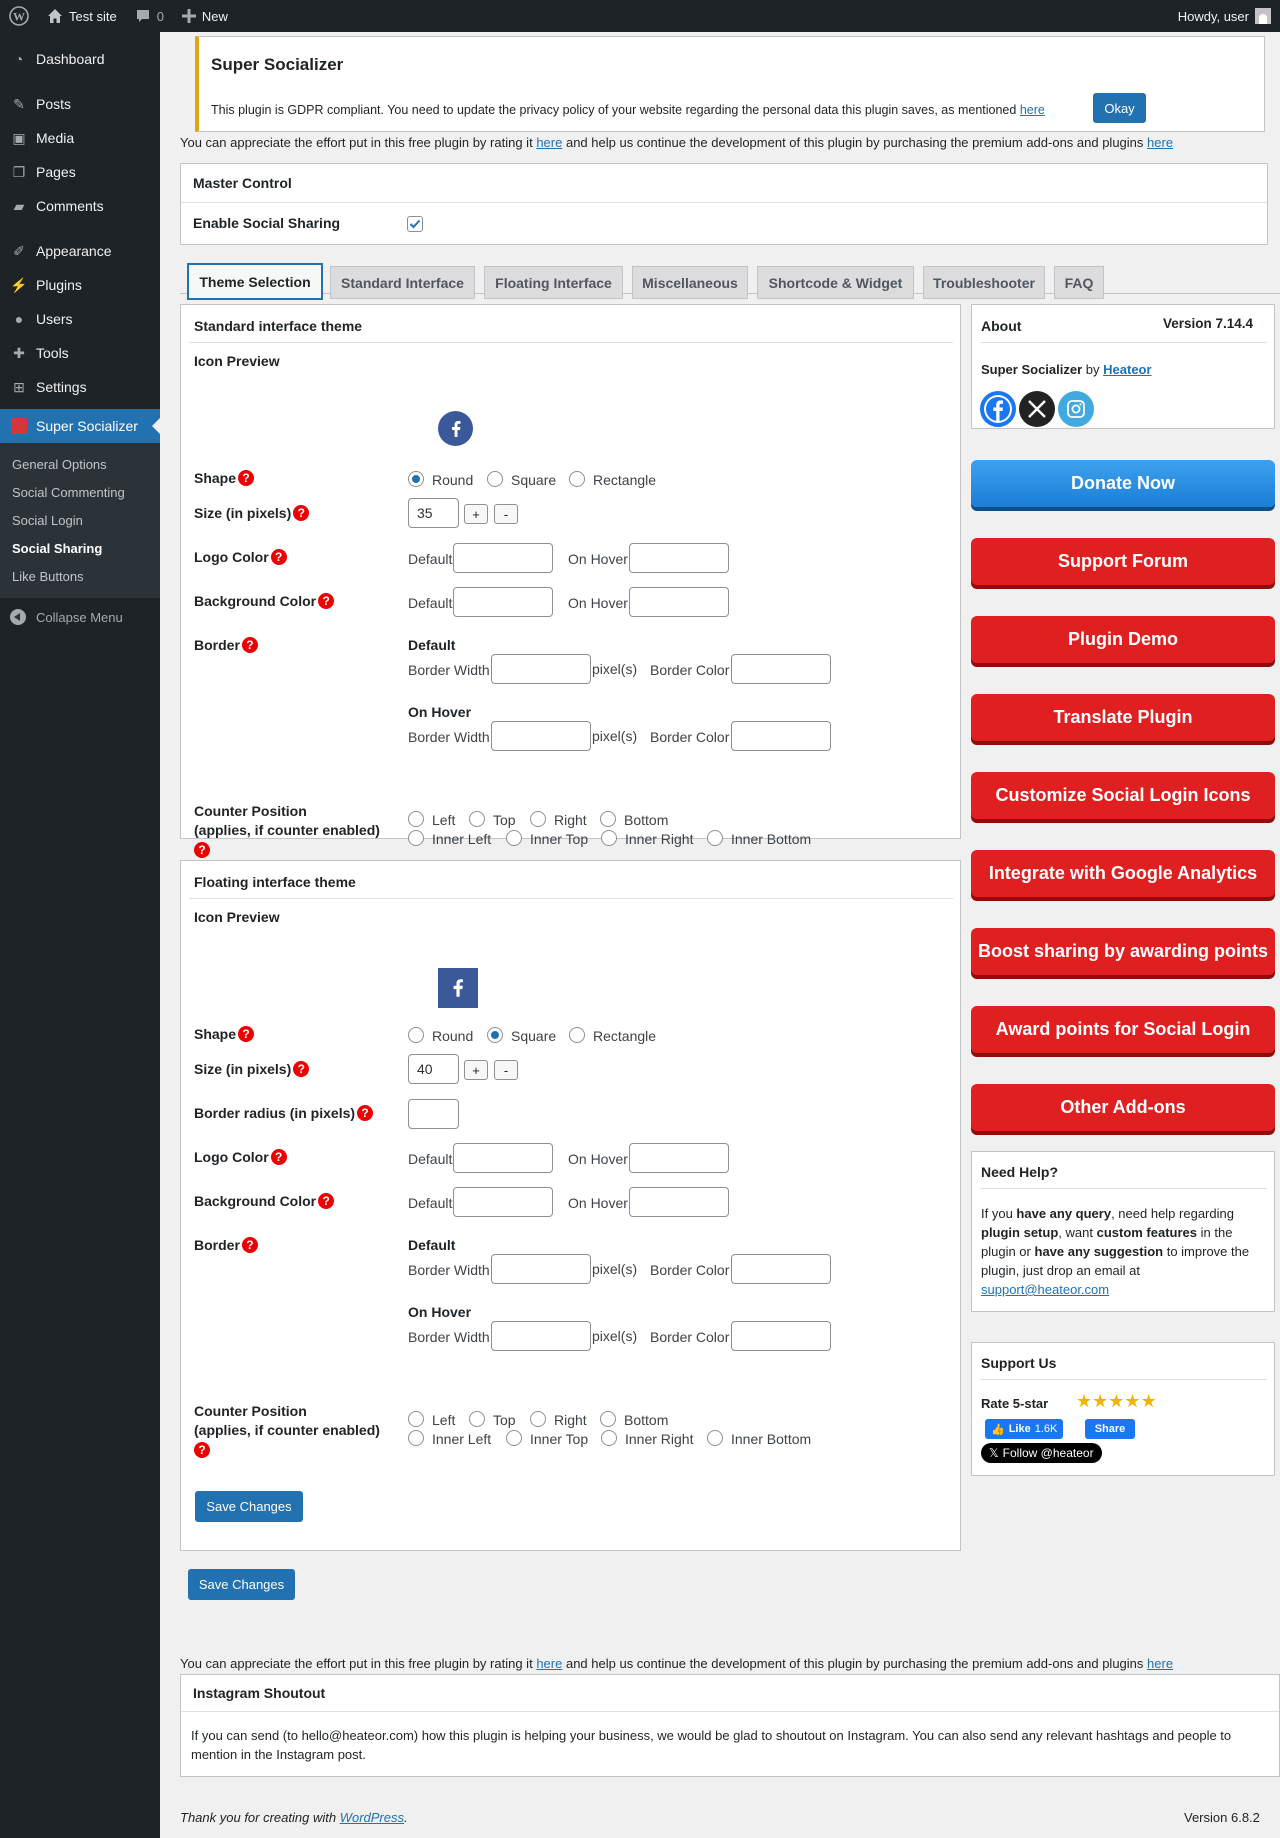 This screenshot has height=1838, width=1280. I want to click on site-name-link: Test site, so click(82, 16).